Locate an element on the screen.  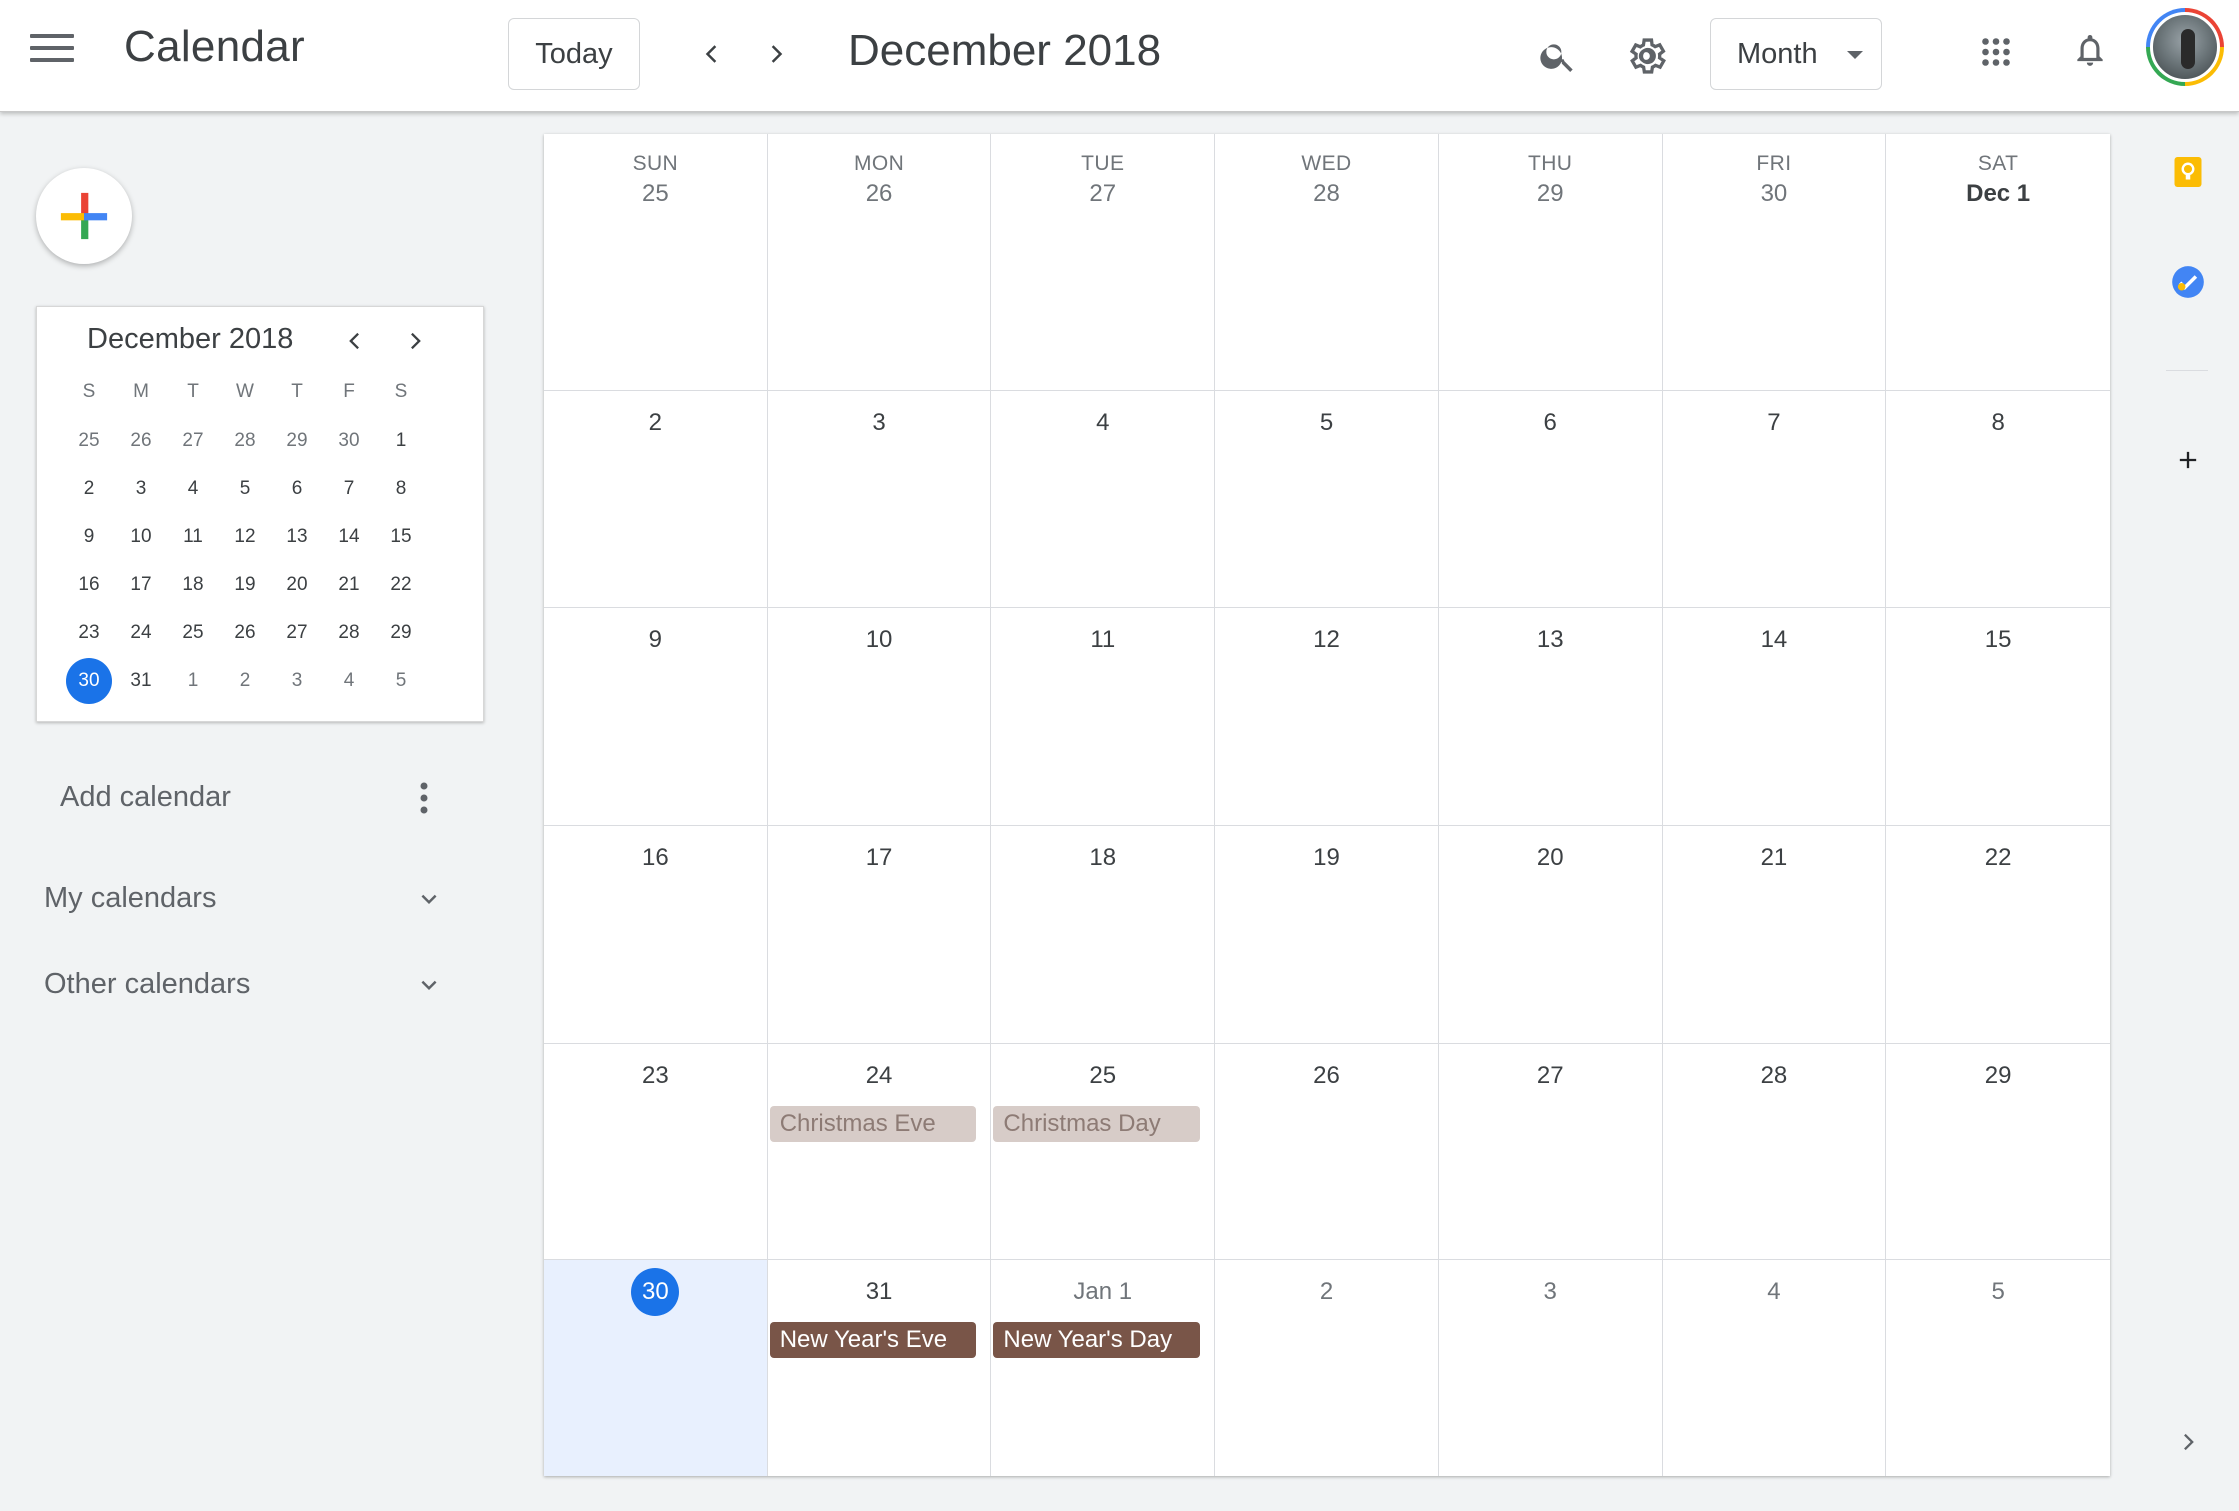
mini-day: 12 is located at coordinates (245, 537).